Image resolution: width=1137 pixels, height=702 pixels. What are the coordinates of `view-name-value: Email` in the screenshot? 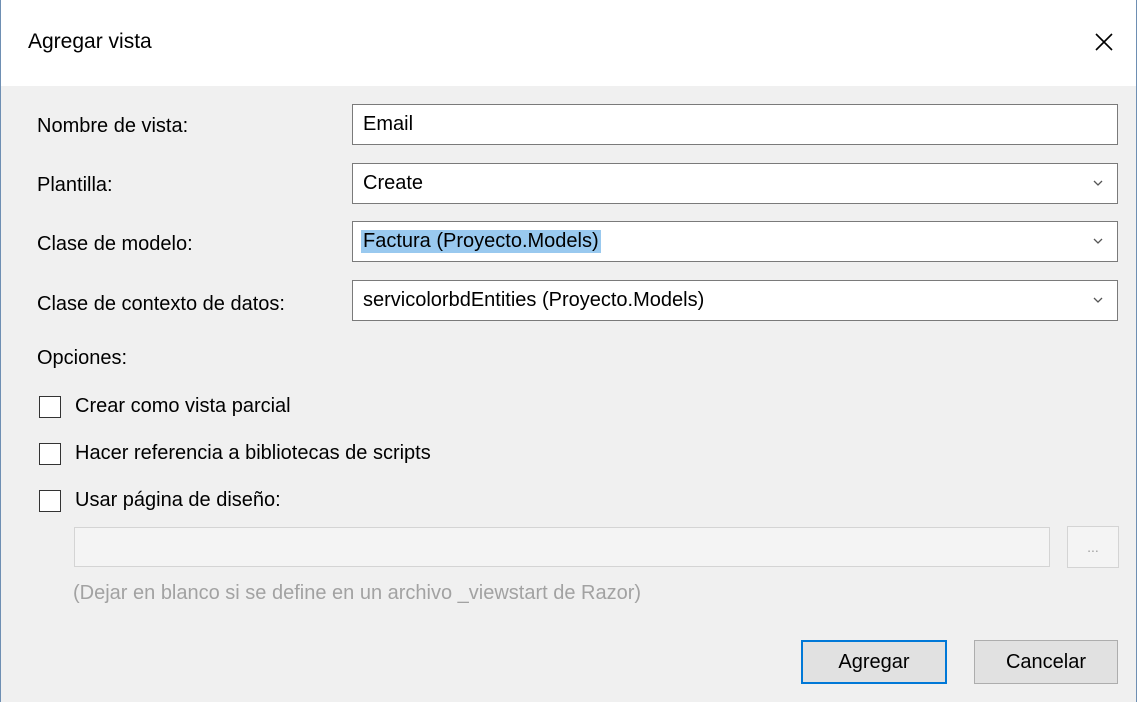 It's located at (388, 124).